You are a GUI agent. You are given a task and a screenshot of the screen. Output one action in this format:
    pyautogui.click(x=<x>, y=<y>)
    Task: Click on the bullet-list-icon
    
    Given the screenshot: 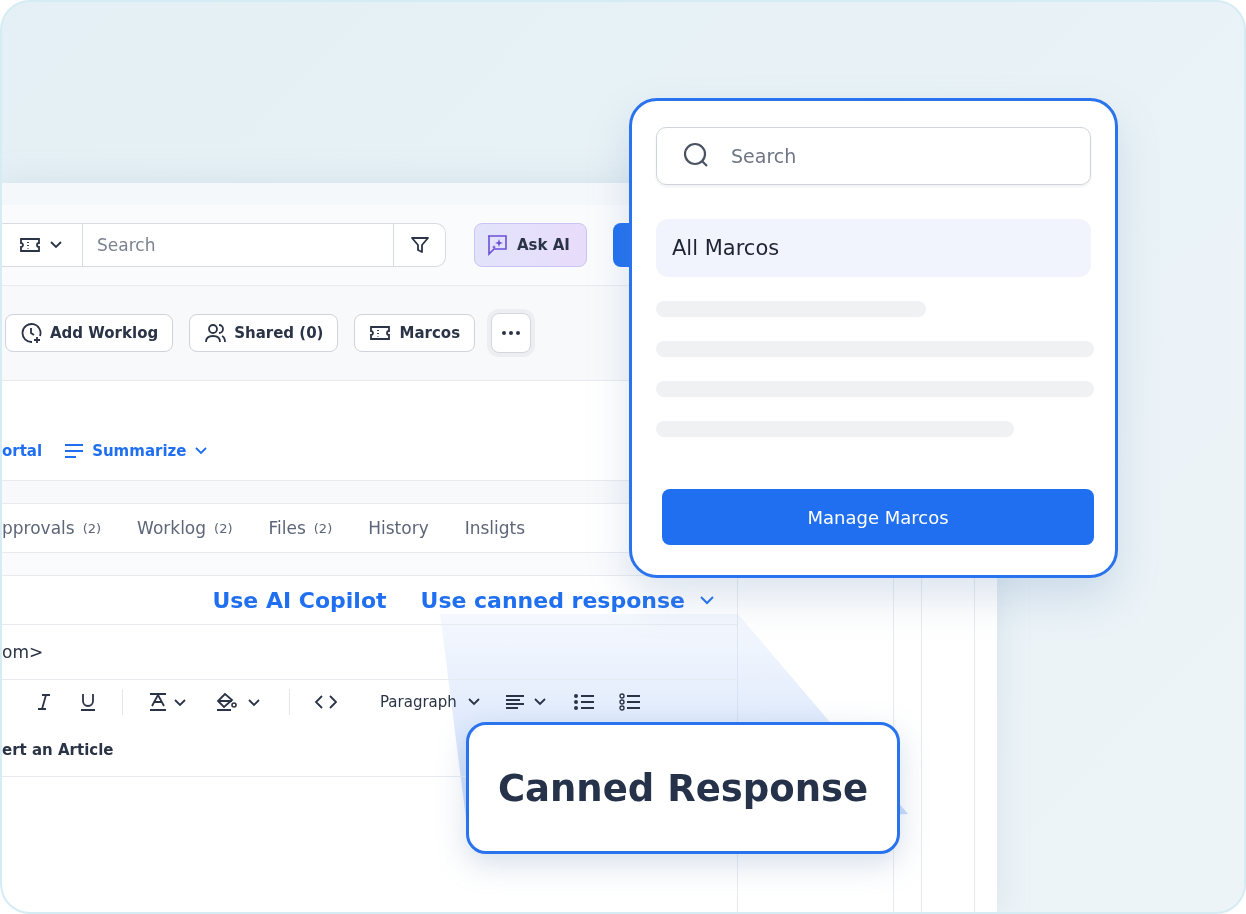 What is the action you would take?
    pyautogui.click(x=583, y=702)
    